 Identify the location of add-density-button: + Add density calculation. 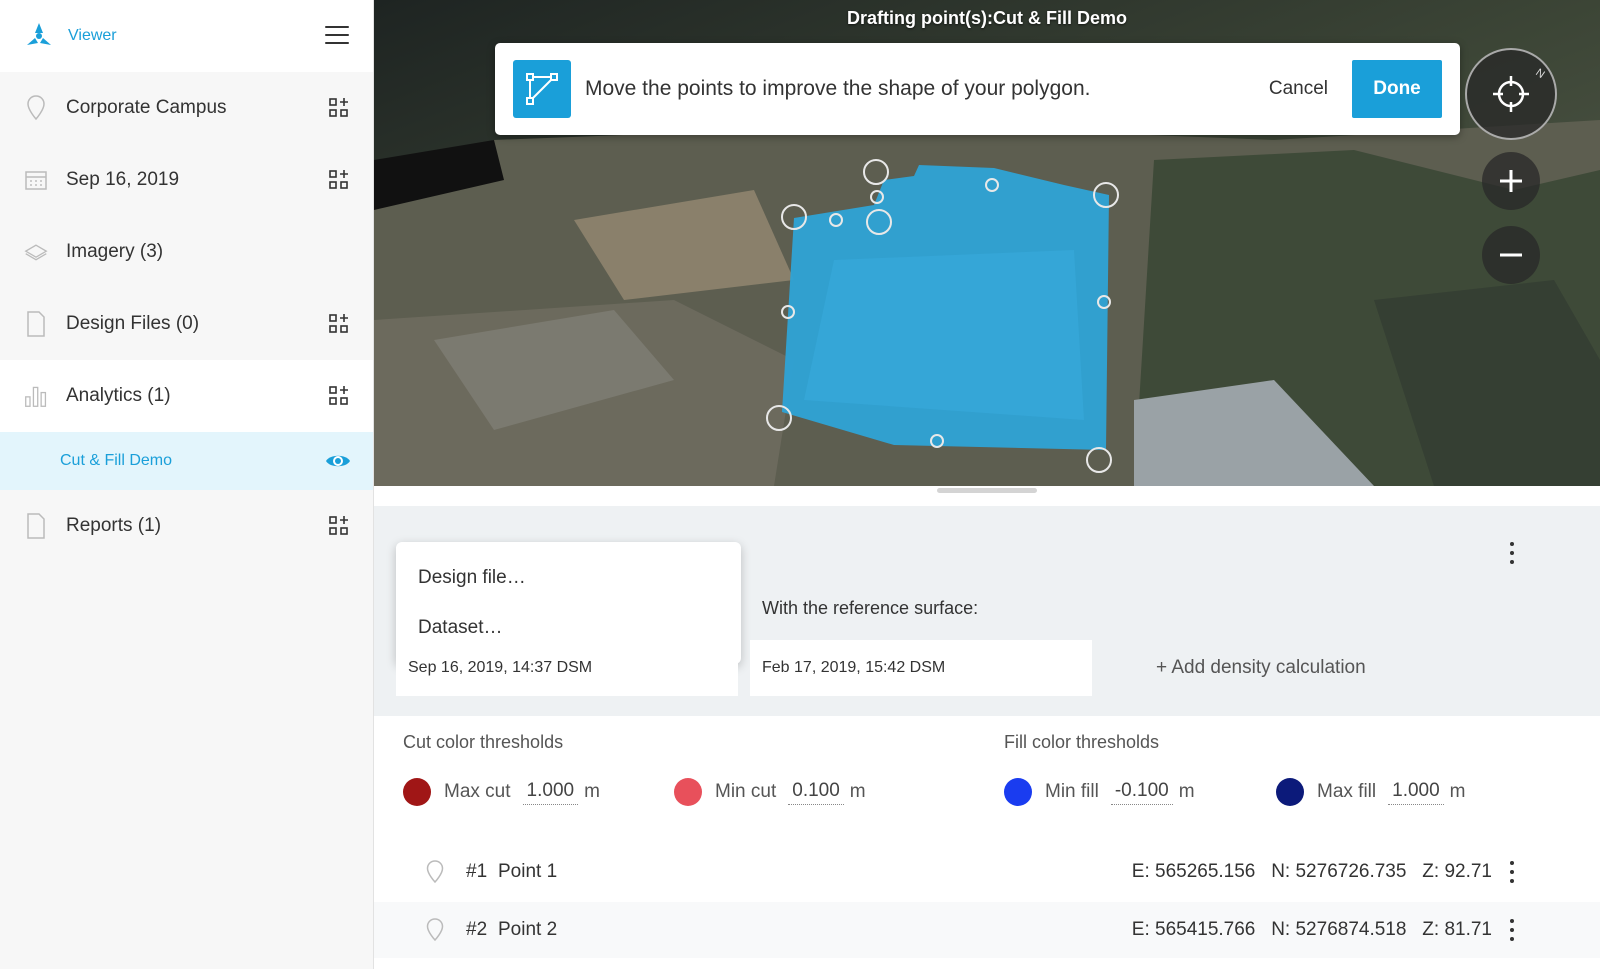
(1261, 668).